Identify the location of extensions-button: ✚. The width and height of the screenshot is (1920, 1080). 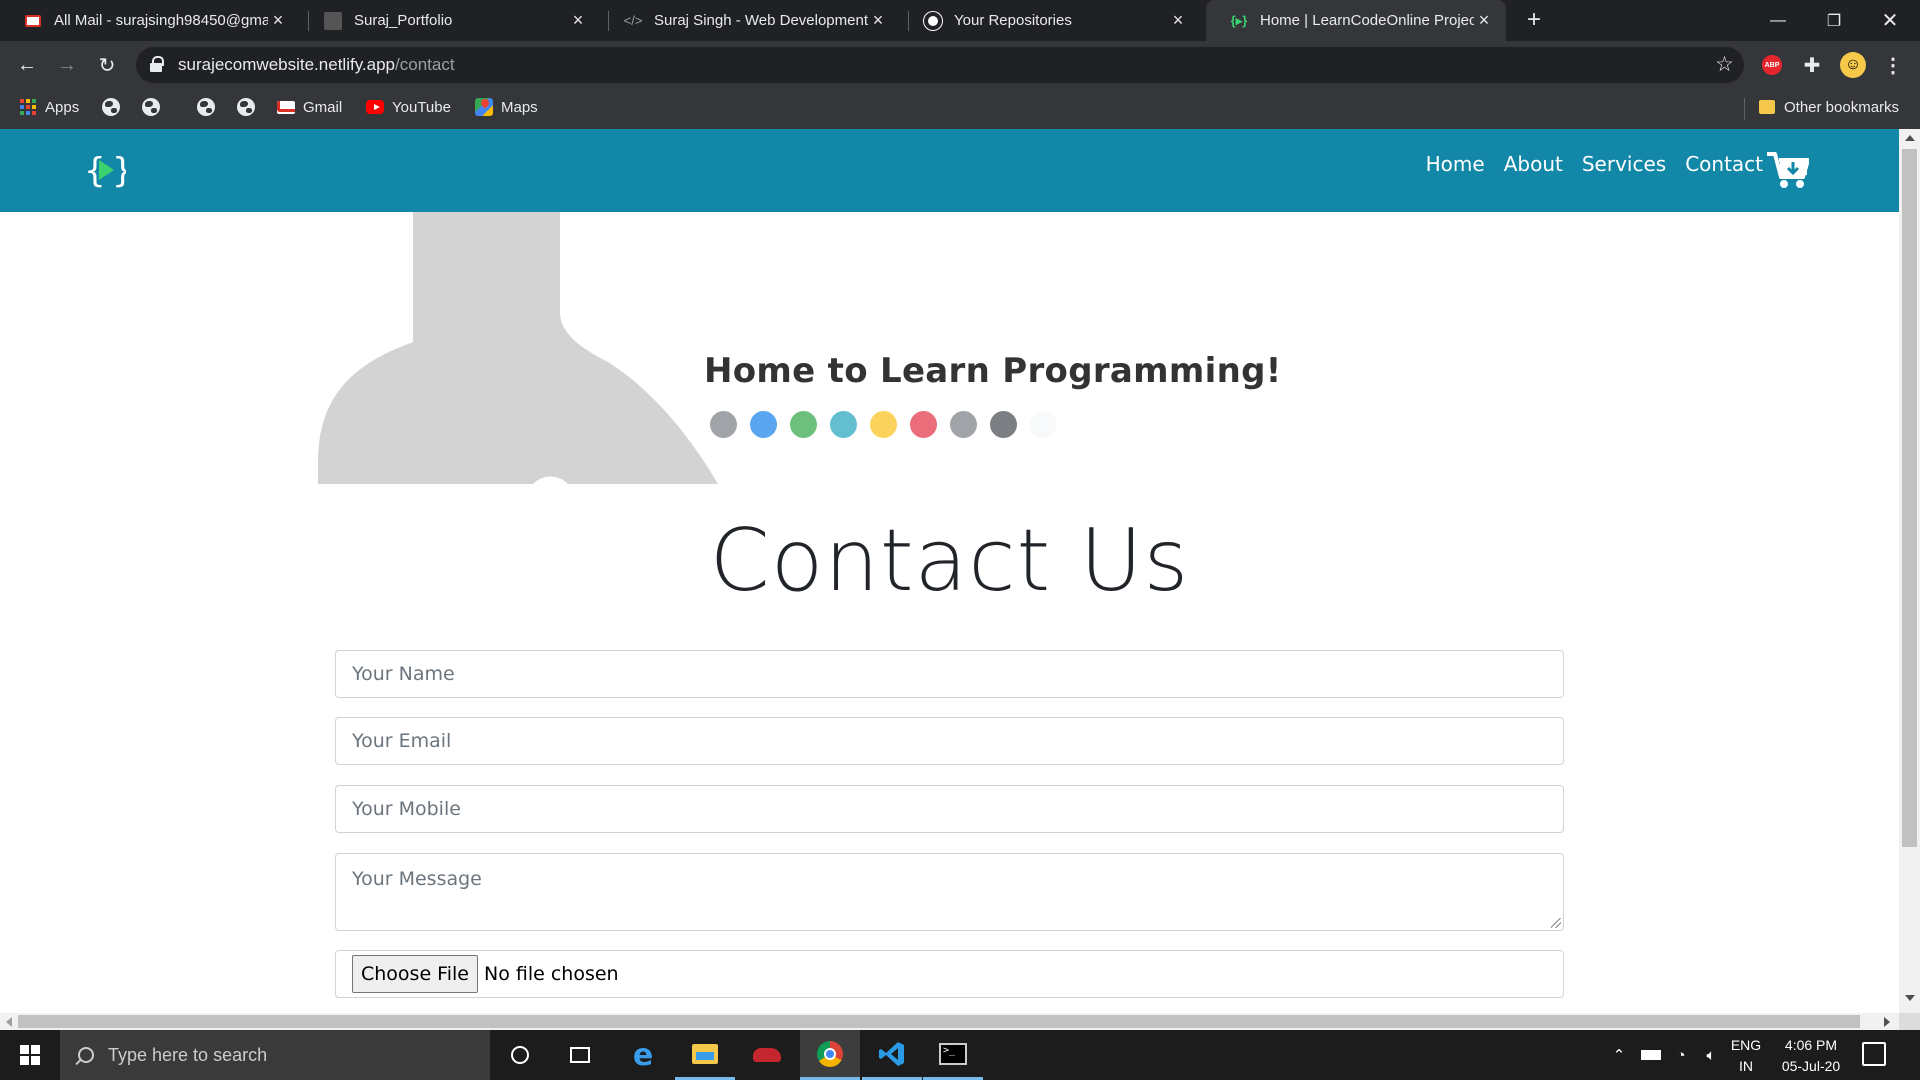
(1812, 65).